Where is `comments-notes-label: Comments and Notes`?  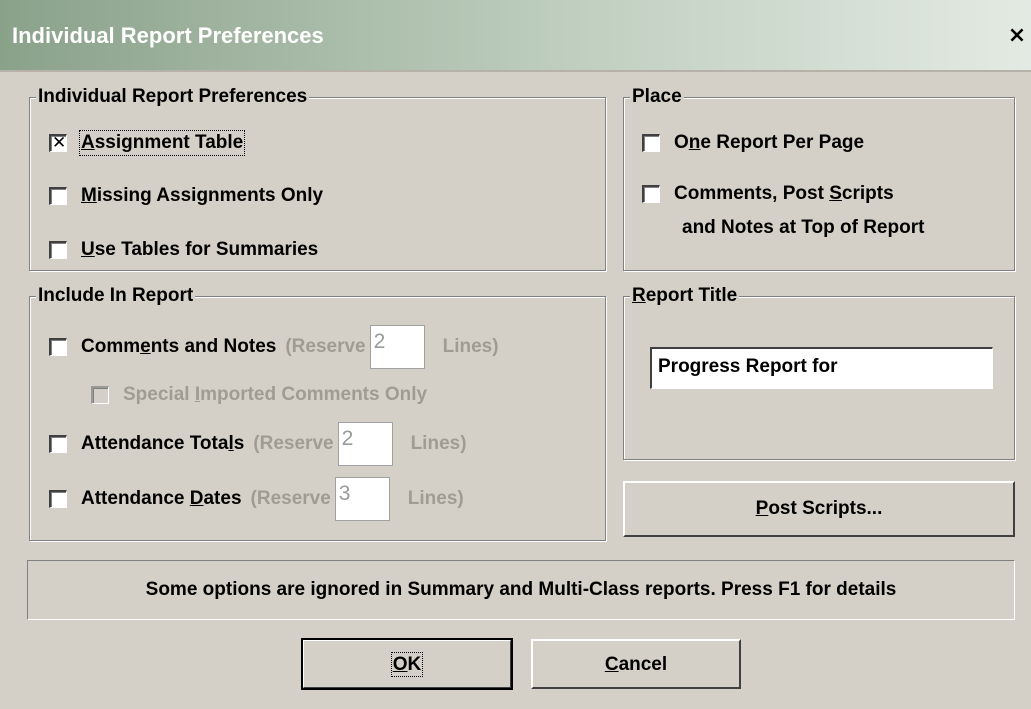 comments-notes-label: Comments and Notes is located at coordinates (179, 346).